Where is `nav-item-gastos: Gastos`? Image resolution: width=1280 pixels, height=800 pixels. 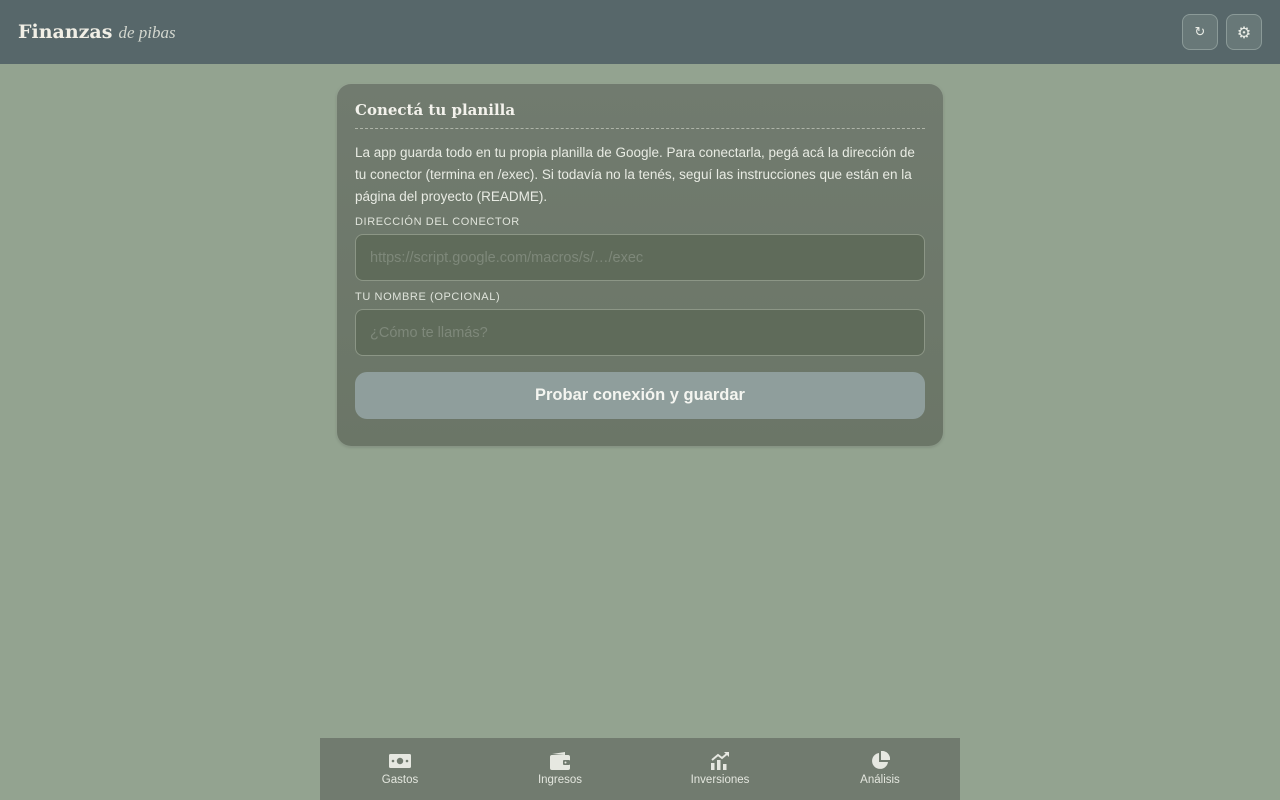 nav-item-gastos: Gastos is located at coordinates (400, 769).